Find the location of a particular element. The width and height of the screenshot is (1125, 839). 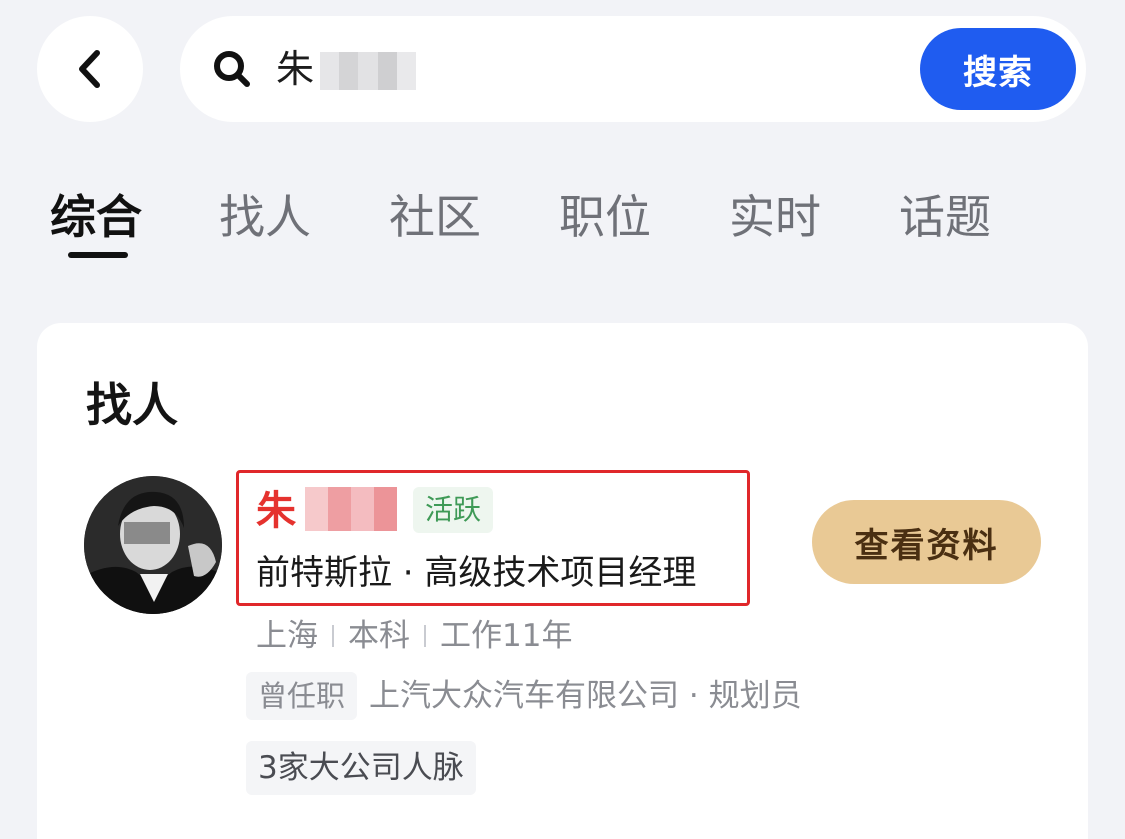

section-title: 找人 is located at coordinates (132, 405).